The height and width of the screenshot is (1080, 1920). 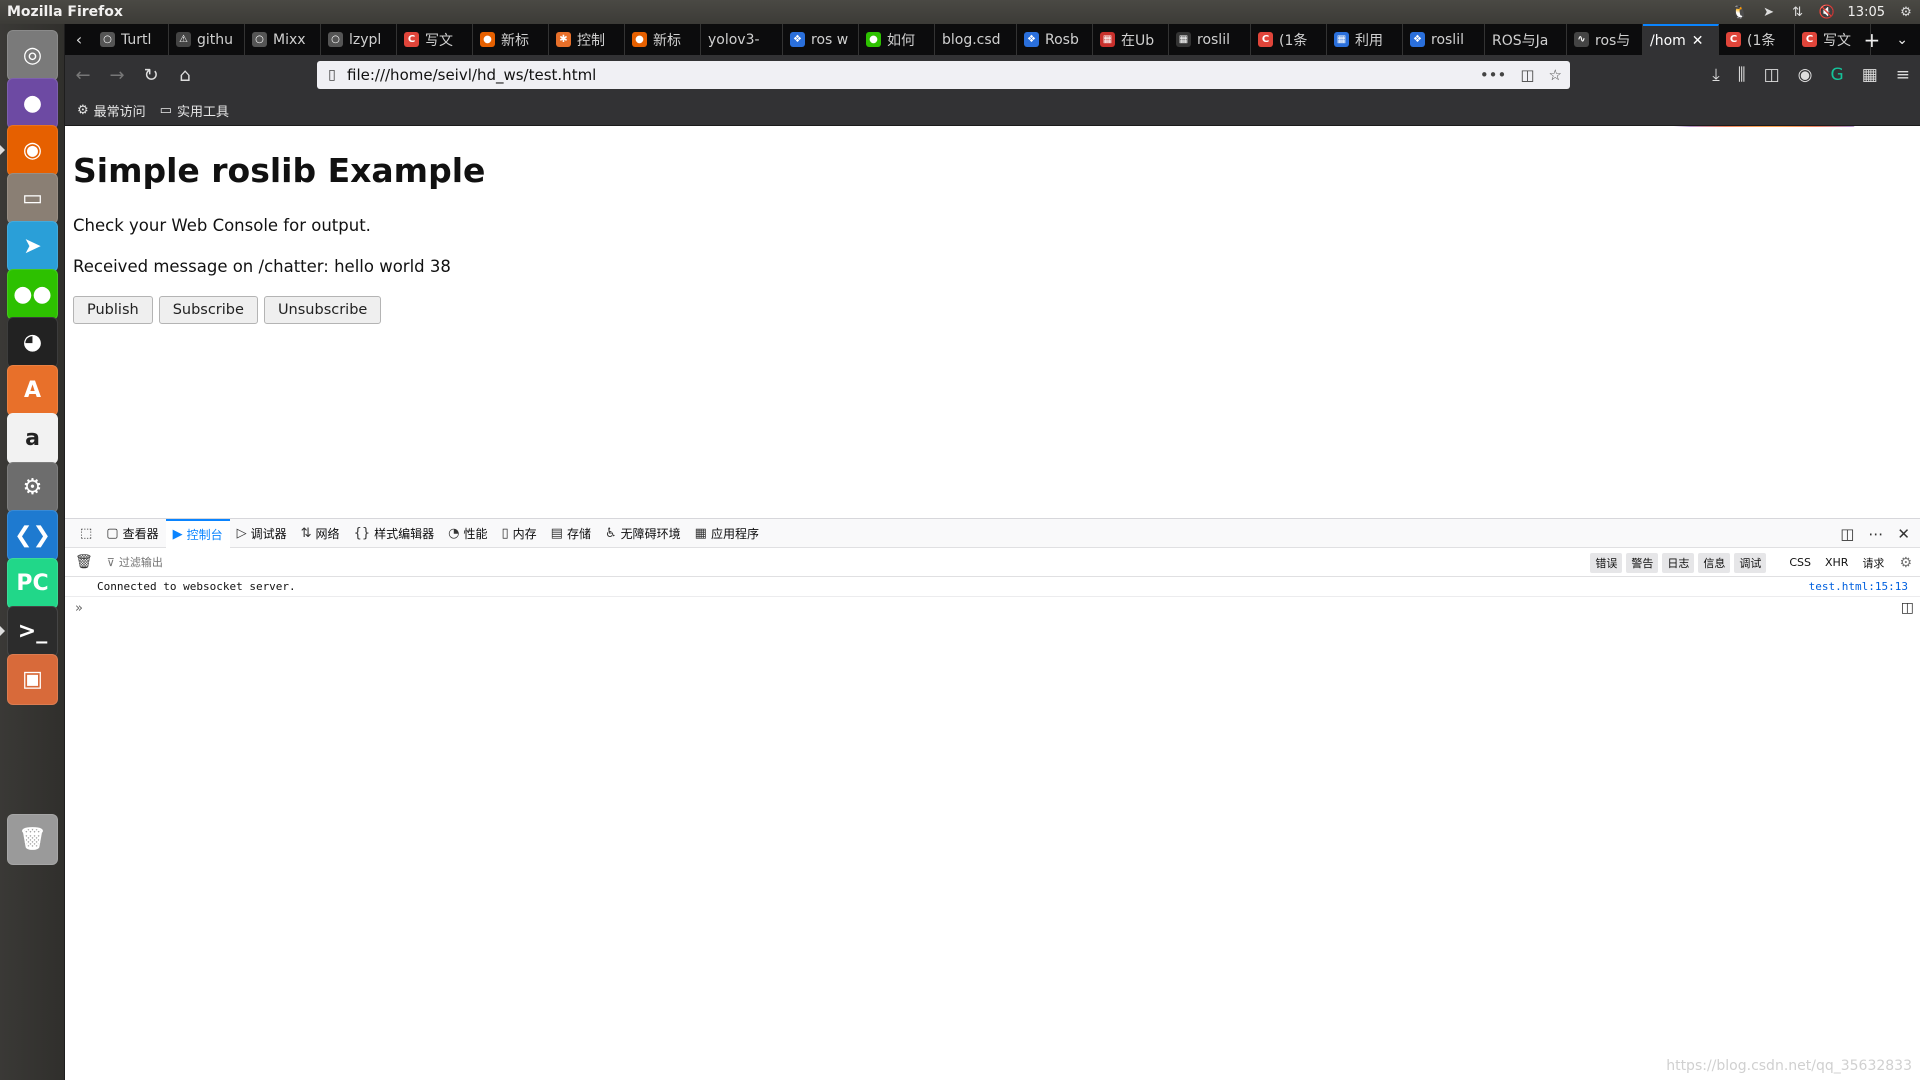 What do you see at coordinates (208, 310) in the screenshot?
I see `subscribe-button: Subscribe` at bounding box center [208, 310].